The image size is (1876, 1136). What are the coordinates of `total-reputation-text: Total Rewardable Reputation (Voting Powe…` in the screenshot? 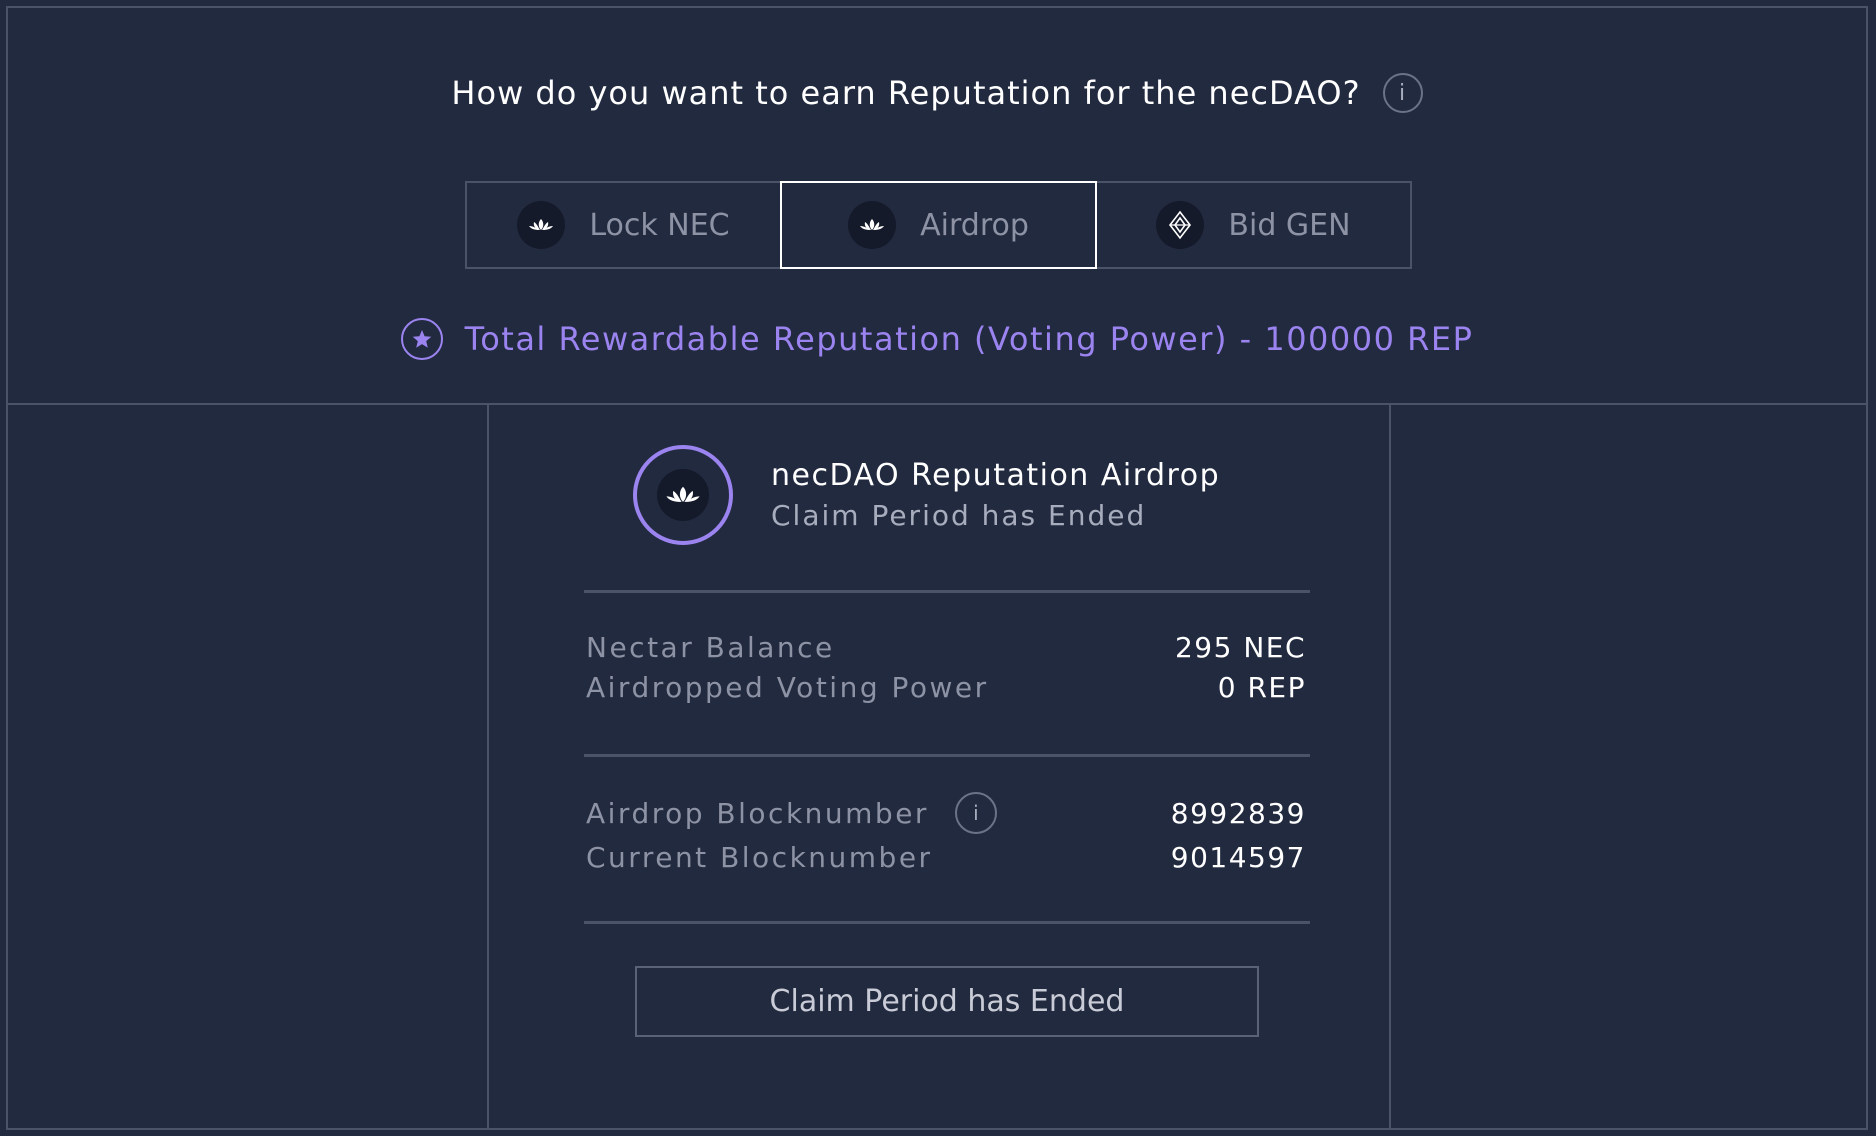 It's located at (969, 339).